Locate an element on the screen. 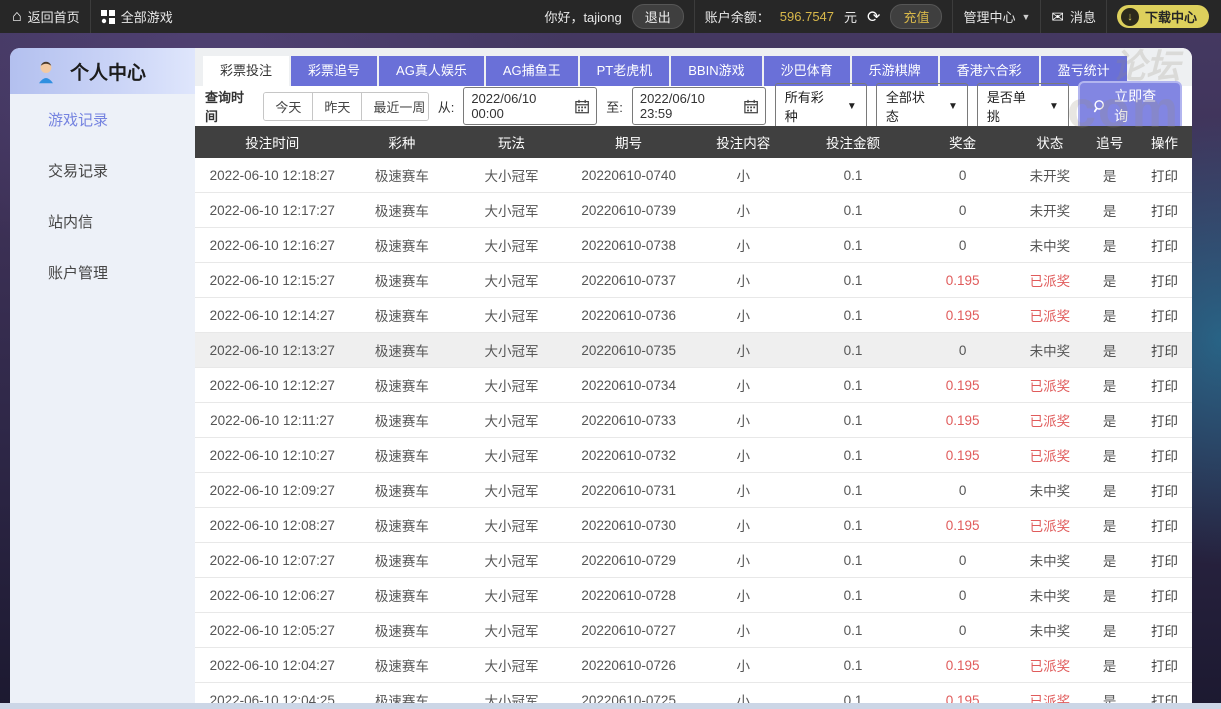  greeting-text: 你好，tajiong is located at coordinates (583, 17).